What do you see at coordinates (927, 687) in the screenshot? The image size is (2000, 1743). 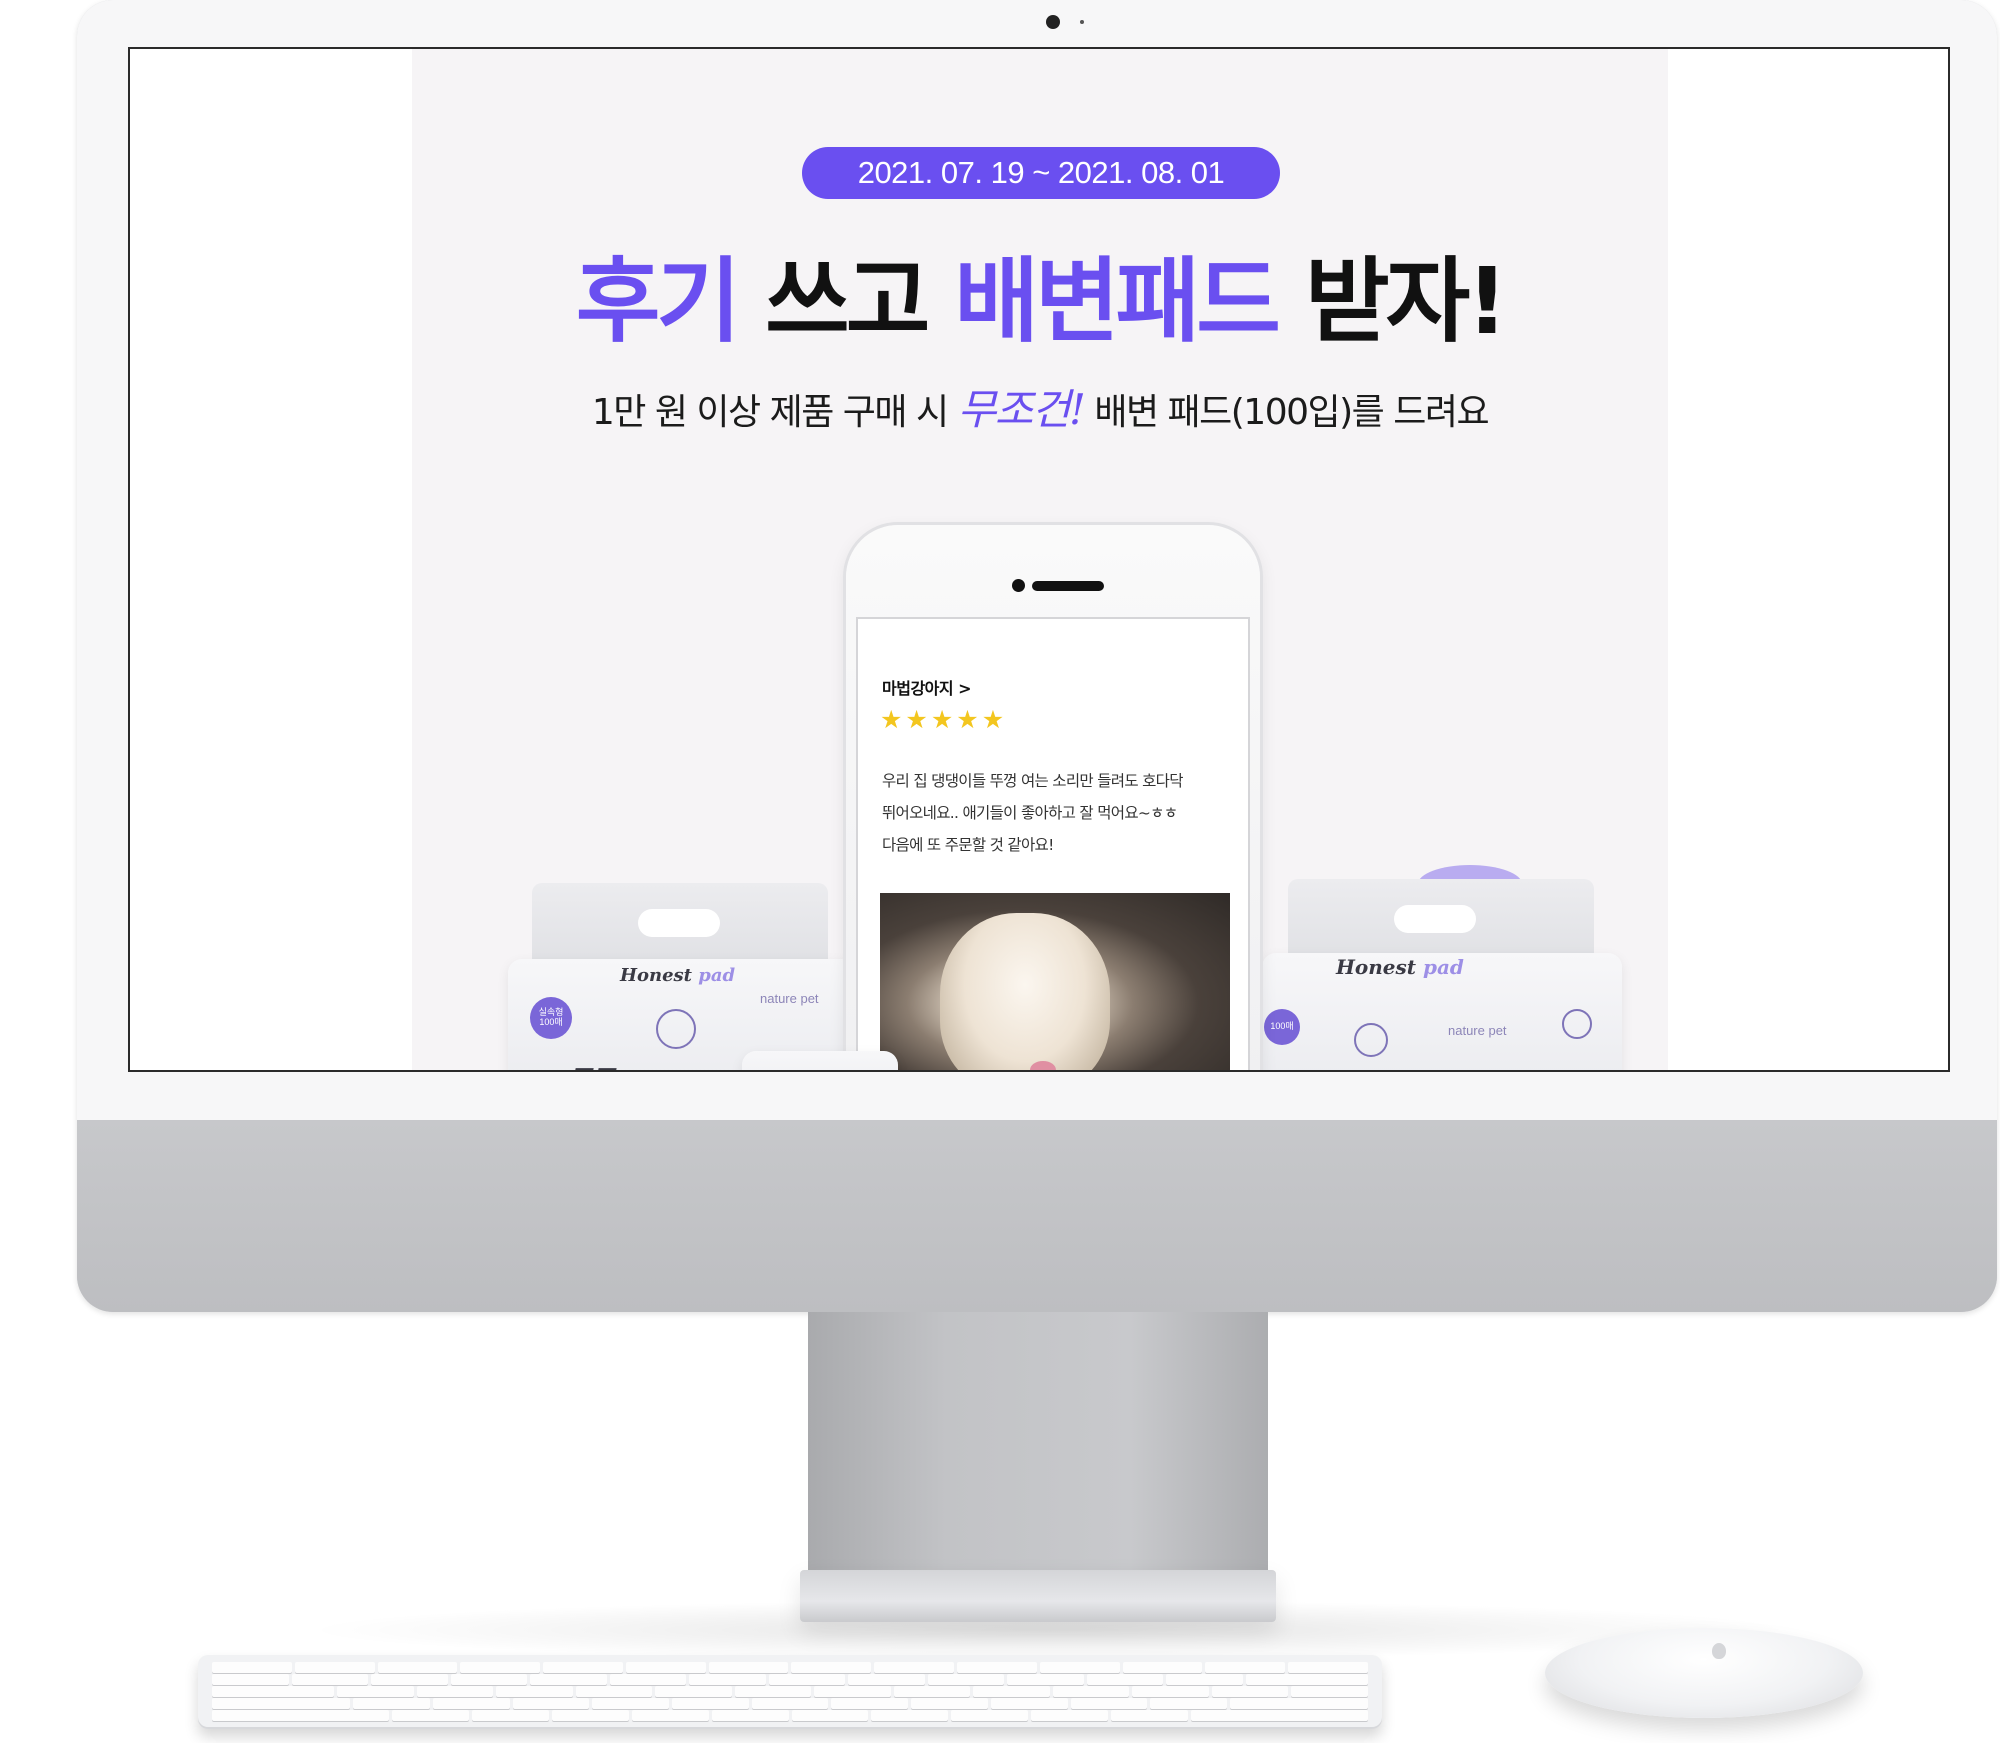 I see `reviewer-name-link: 마법강아지 >` at bounding box center [927, 687].